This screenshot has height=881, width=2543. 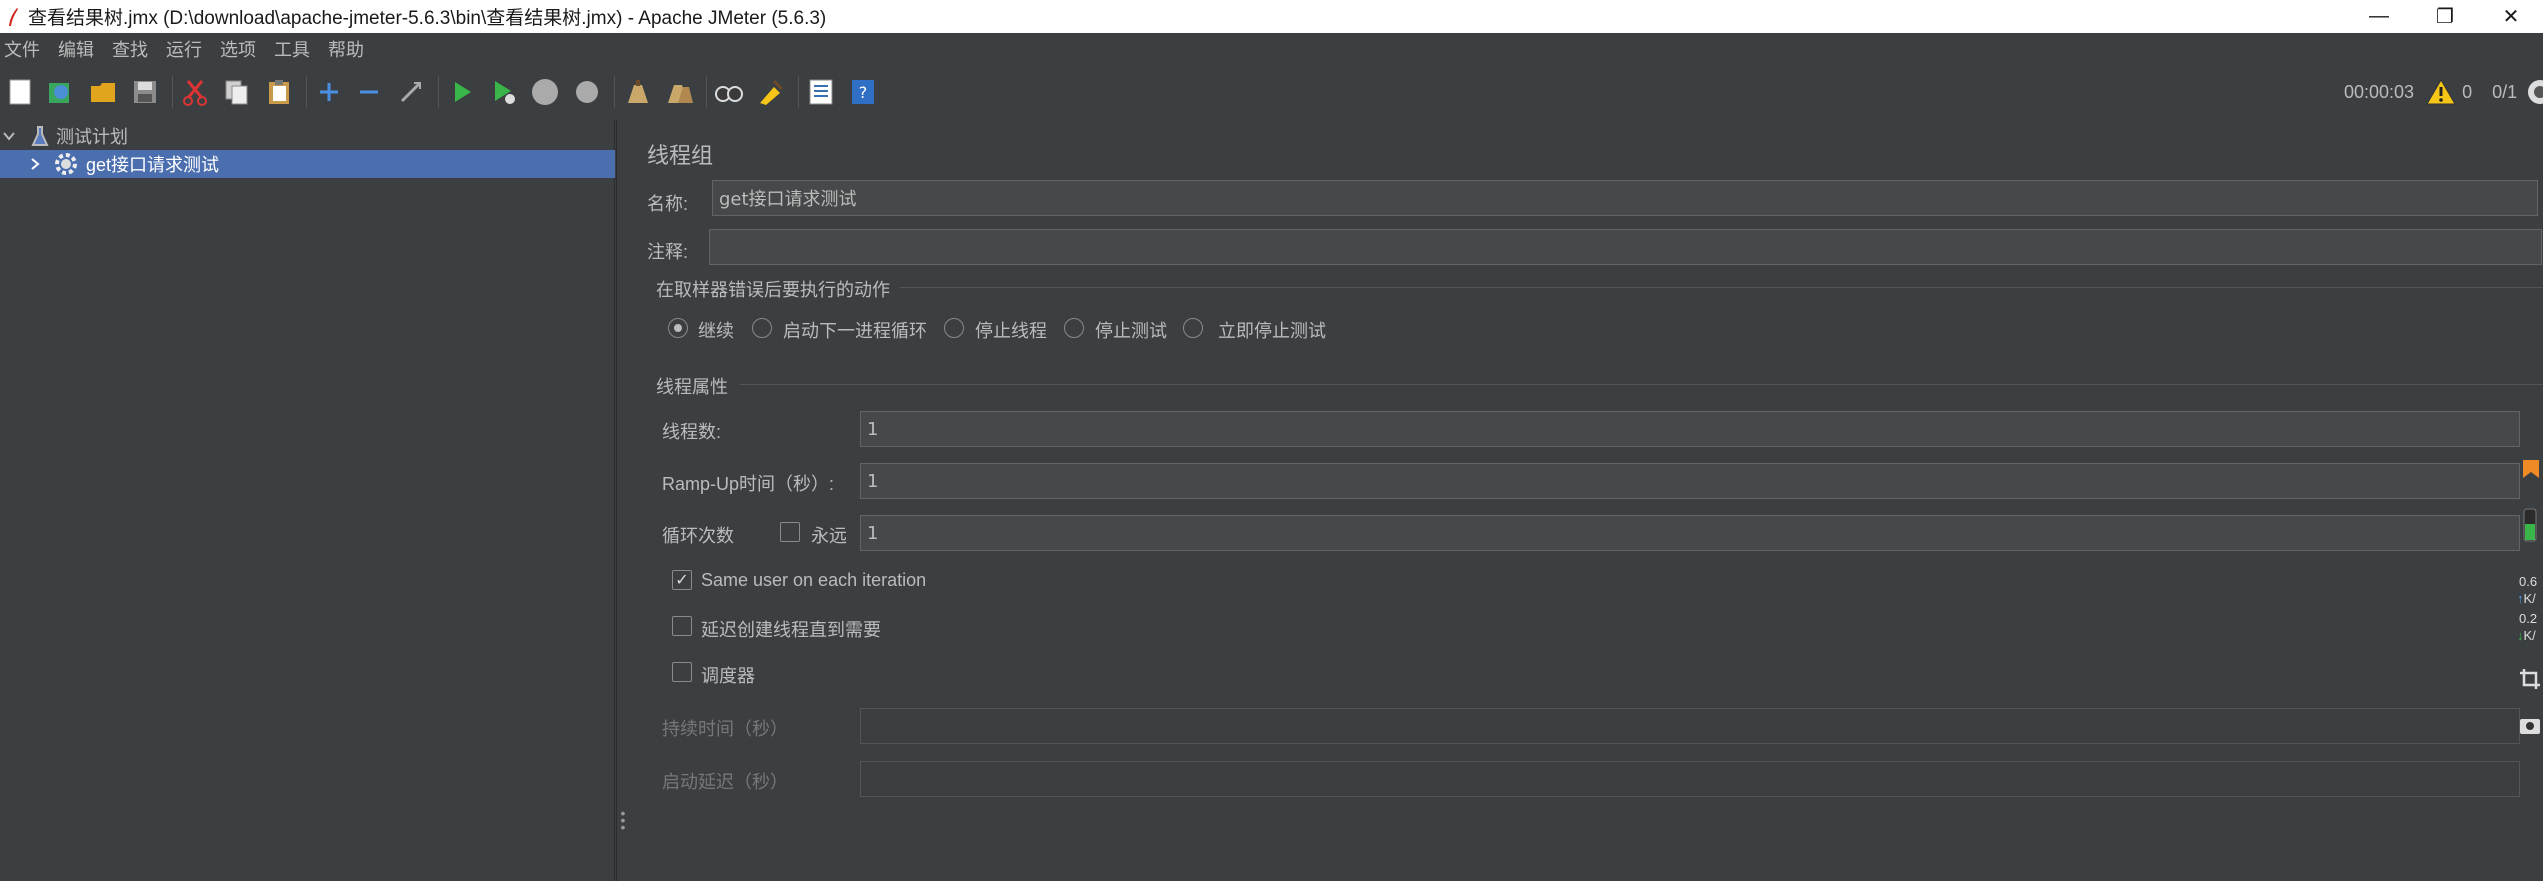 I want to click on radio-start-next-loop-label: 启动下一进程循环, so click(x=855, y=331).